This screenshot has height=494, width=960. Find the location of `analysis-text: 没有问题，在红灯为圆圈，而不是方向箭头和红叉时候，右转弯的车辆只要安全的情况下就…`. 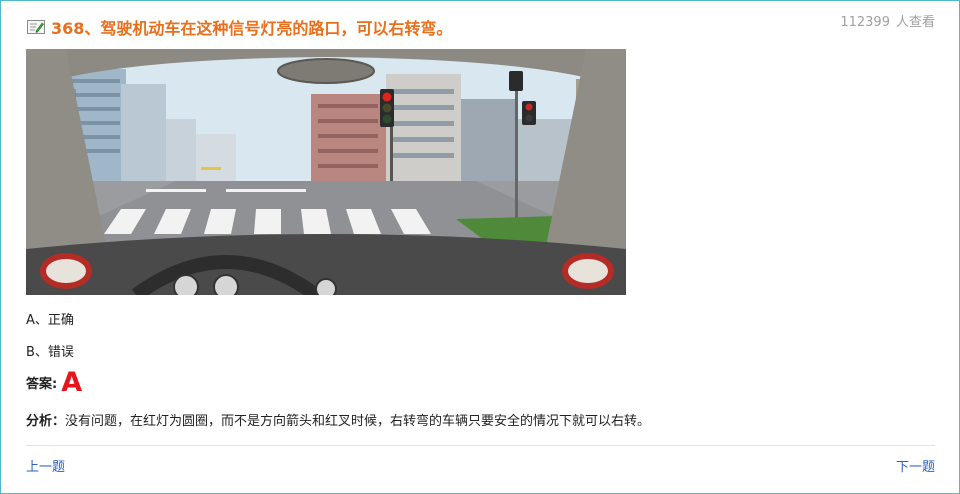

analysis-text: 没有问题，在红灯为圆圈，而不是方向箭头和红叉时候，右转弯的车辆只要安全的情况下就… is located at coordinates (358, 421).